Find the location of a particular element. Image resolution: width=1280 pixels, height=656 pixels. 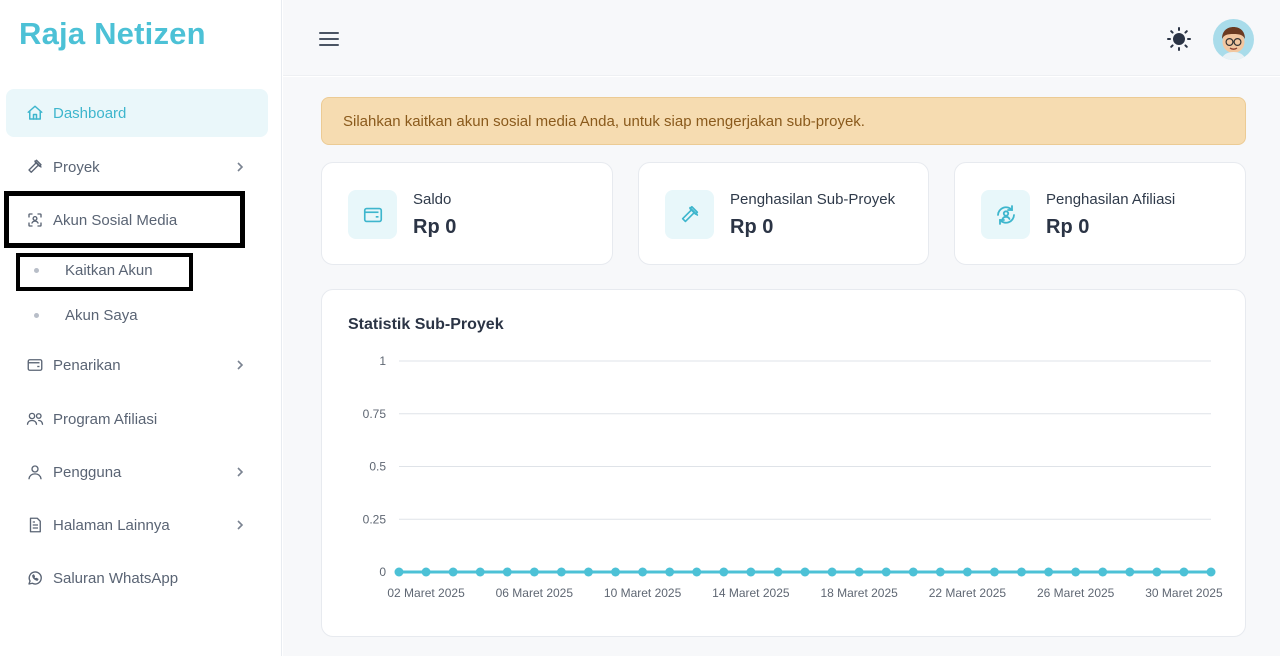

file-icon is located at coordinates (35, 525).